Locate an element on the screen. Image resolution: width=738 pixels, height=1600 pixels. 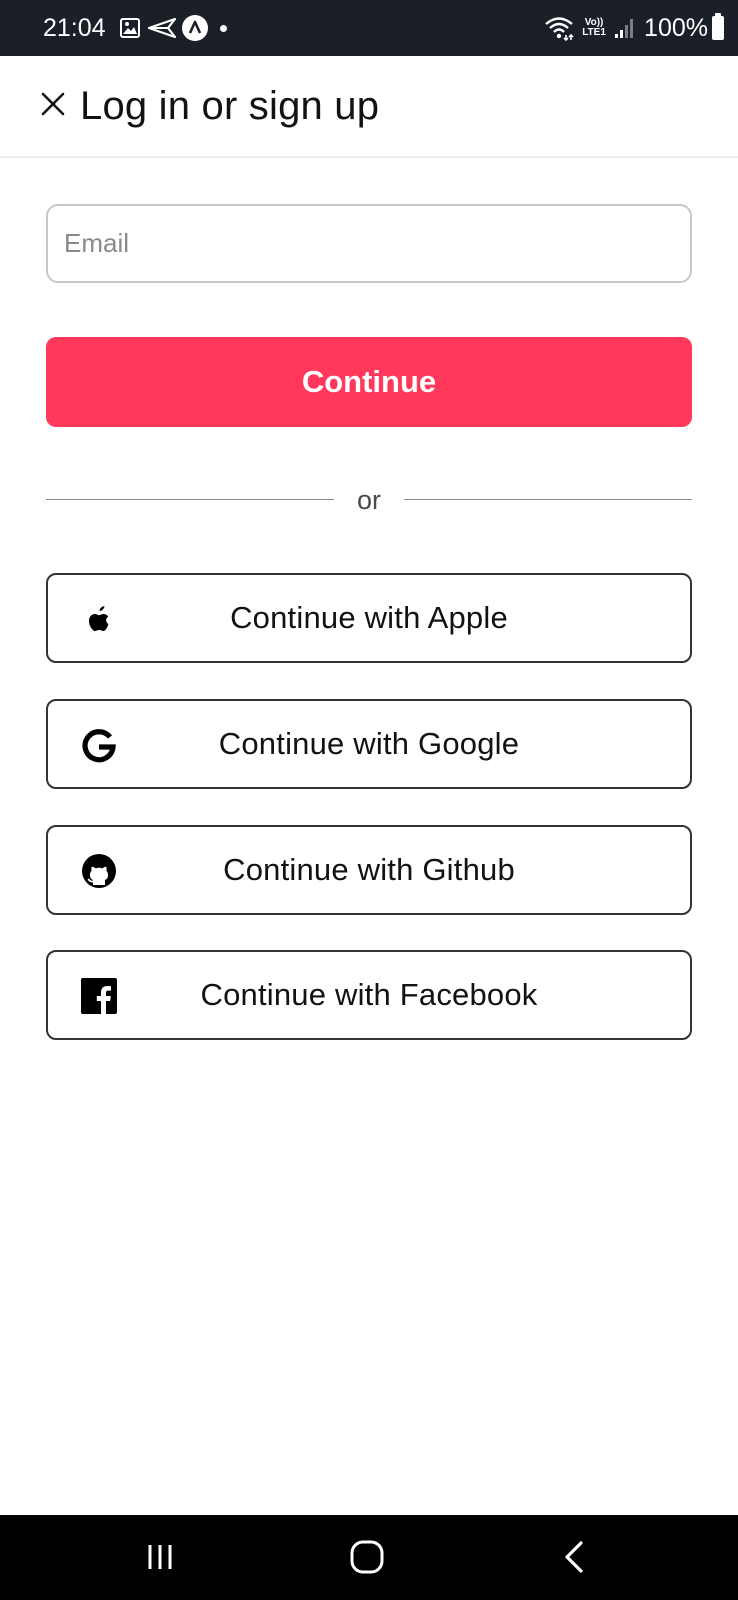
divider-line-right is located at coordinates (548, 499).